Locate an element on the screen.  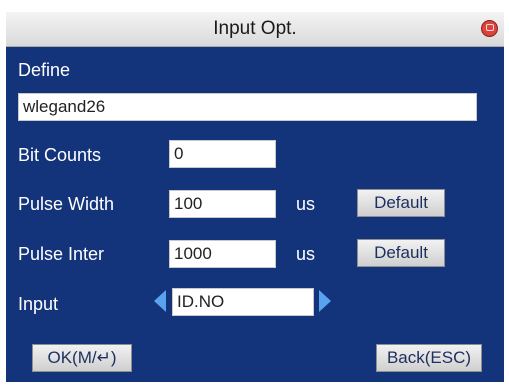
window-title: Input Opt. is located at coordinates (255, 28).